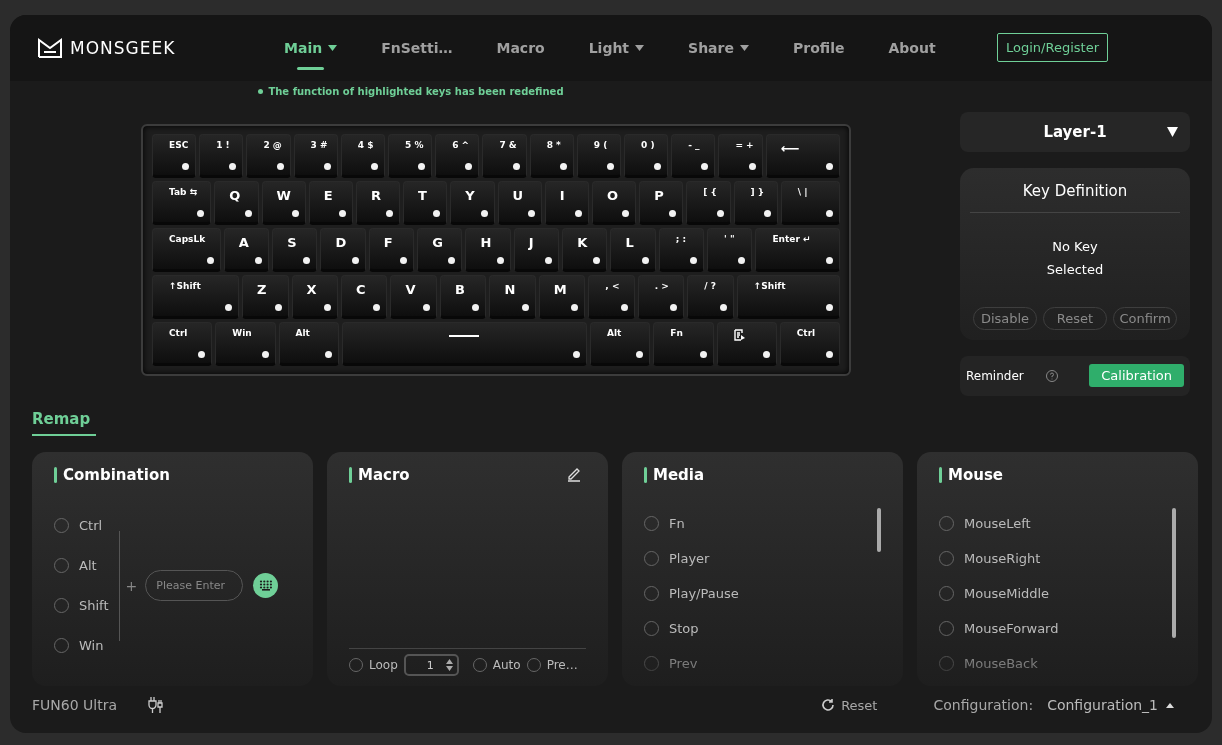 Image resolution: width=1222 pixels, height=745 pixels. I want to click on nav-tab: Macro, so click(520, 47).